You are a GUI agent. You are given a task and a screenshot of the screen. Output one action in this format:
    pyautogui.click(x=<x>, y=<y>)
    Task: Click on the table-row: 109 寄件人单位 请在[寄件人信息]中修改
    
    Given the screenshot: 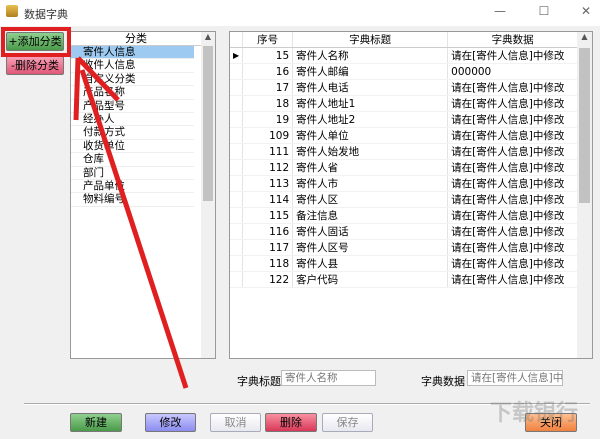 What is the action you would take?
    pyautogui.click(x=404, y=135)
    